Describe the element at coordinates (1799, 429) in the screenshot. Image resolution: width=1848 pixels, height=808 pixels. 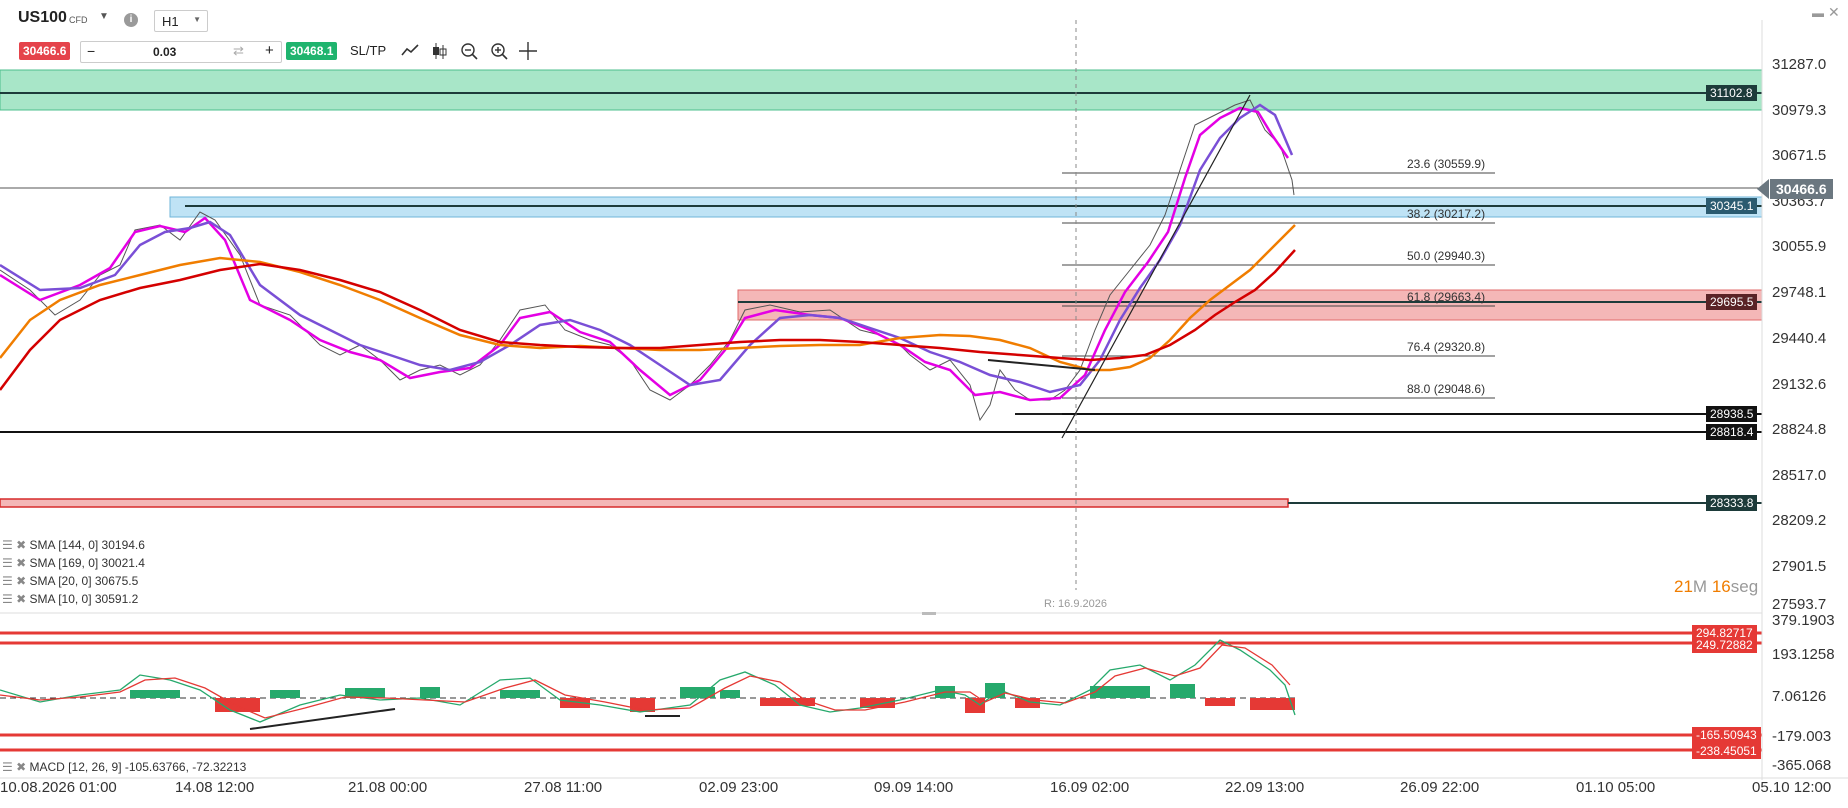
I see `price-axis-label: 28824.8` at that location.